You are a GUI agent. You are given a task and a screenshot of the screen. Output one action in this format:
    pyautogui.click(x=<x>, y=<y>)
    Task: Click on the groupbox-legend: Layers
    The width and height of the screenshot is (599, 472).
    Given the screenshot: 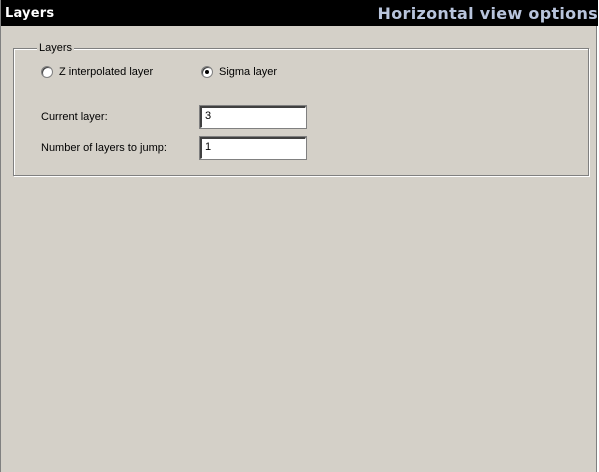 What is the action you would take?
    pyautogui.click(x=56, y=48)
    